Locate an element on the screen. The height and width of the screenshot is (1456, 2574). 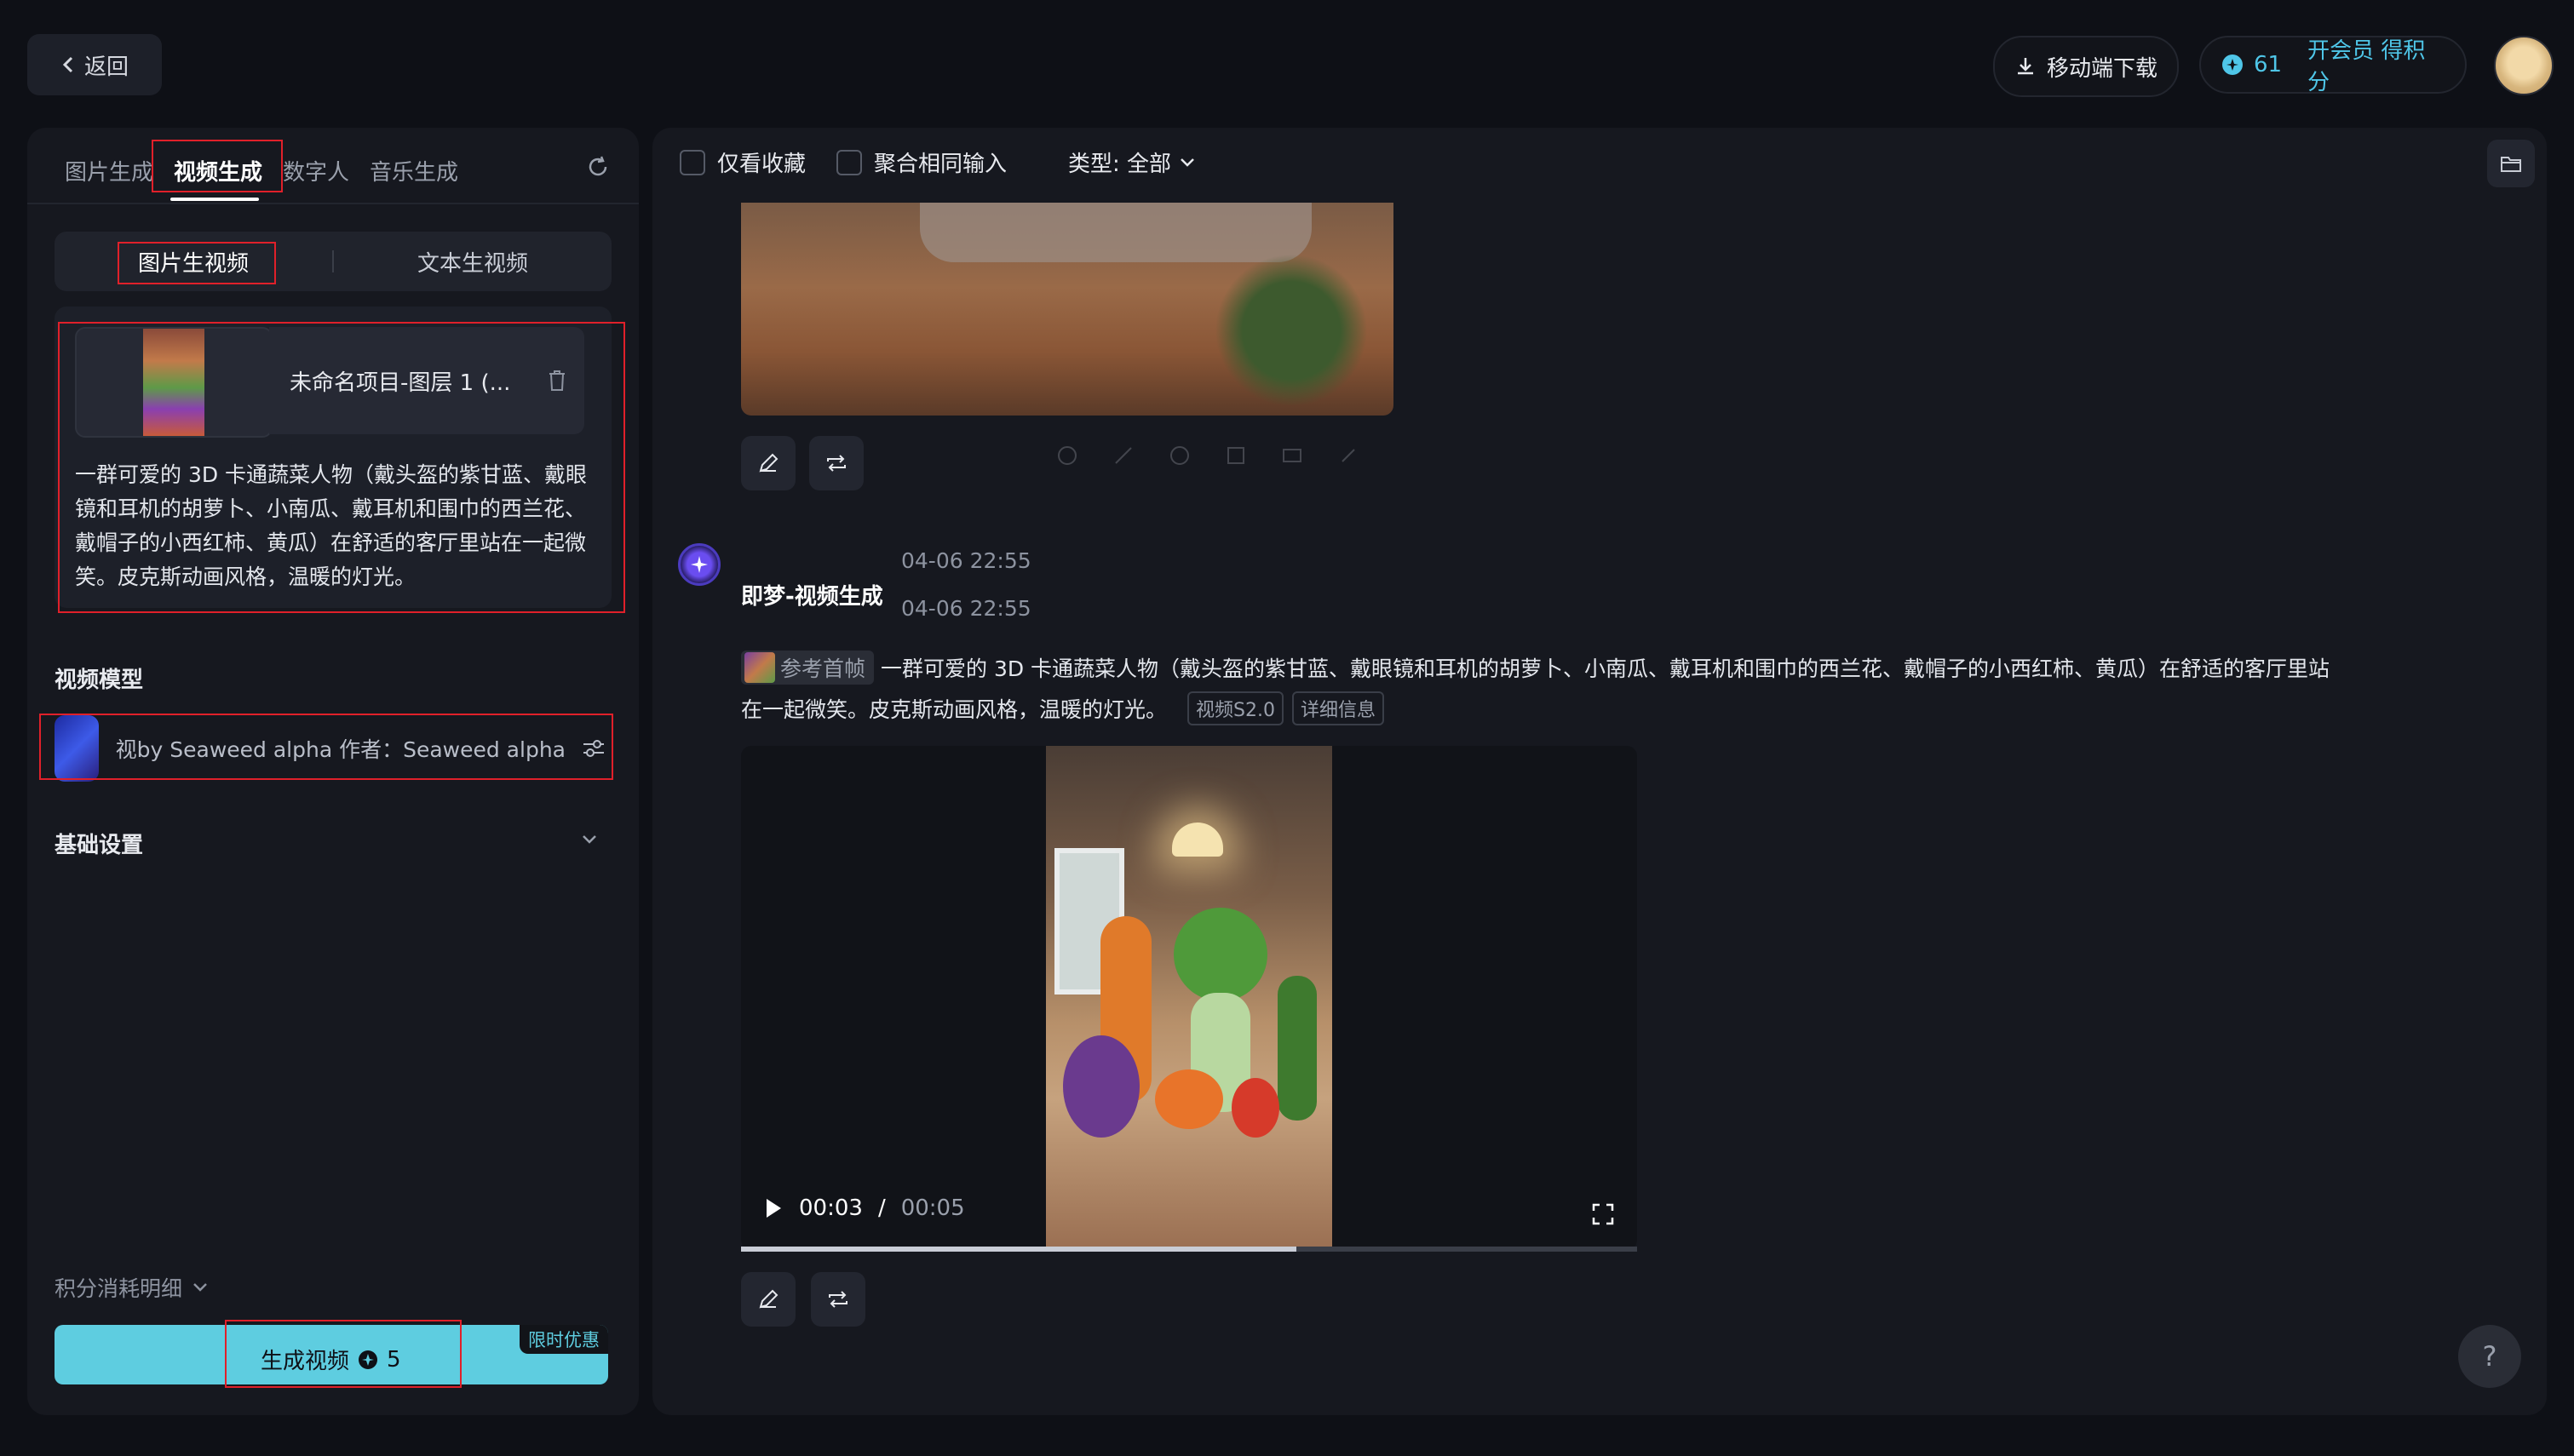
filter-merge-input: 聚合相同输入 is located at coordinates (921, 162).